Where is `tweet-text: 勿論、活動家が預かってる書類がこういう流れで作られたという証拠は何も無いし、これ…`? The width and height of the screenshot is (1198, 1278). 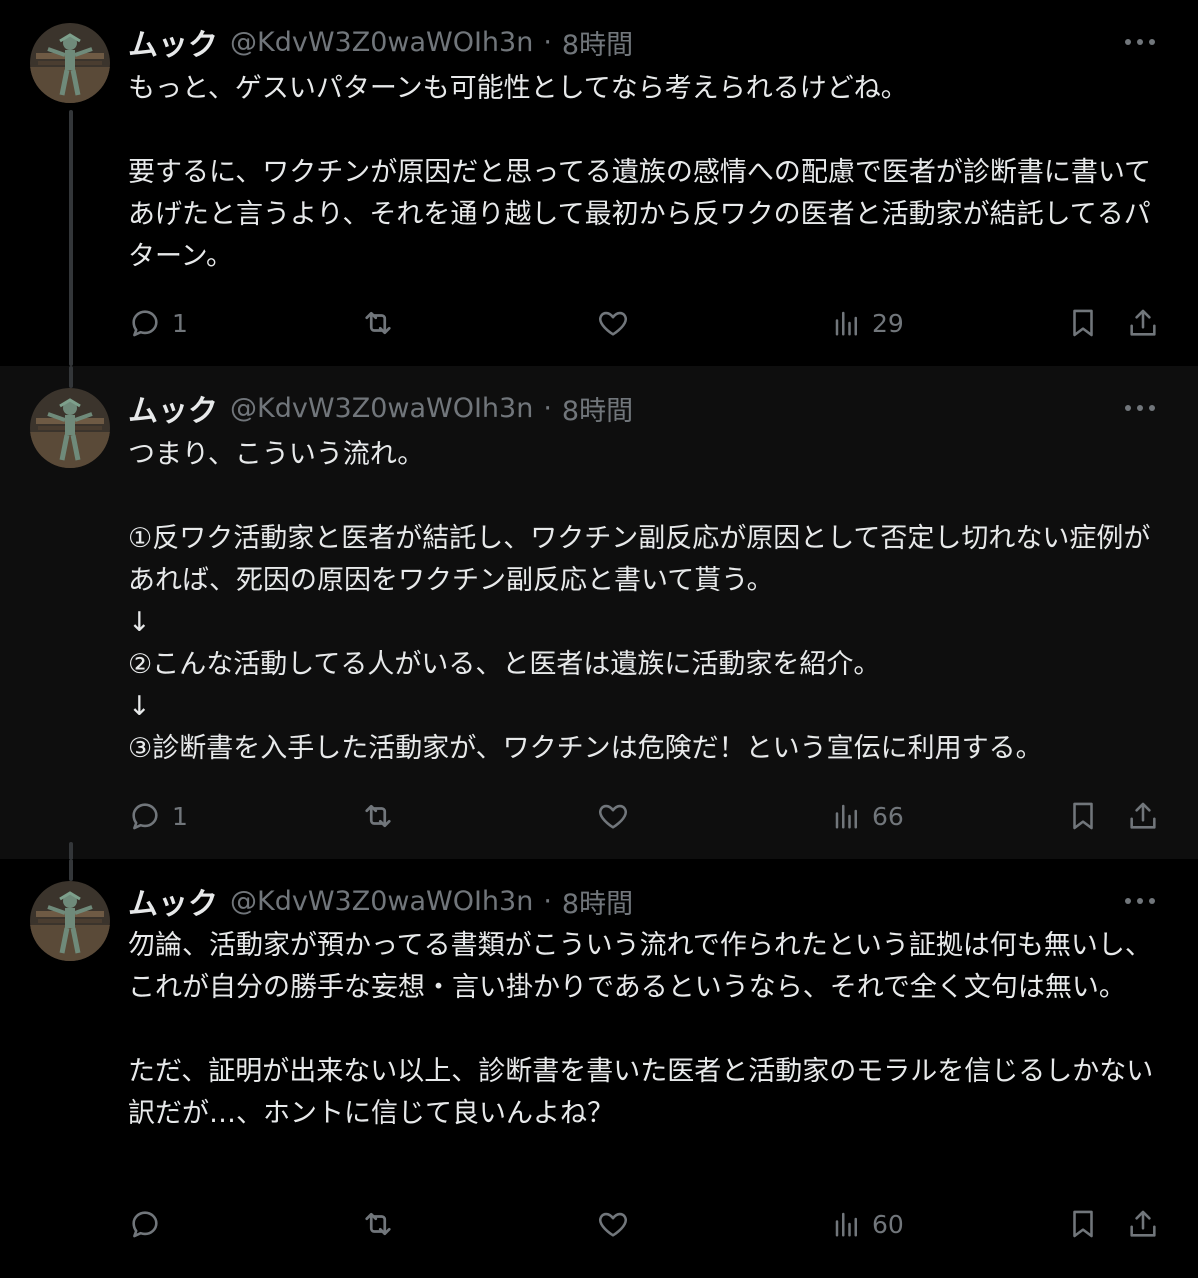 tweet-text: 勿論、活動家が預かってる書類がこういう流れで作られたという証拠は何も無いし、これ… is located at coordinates (641, 1029).